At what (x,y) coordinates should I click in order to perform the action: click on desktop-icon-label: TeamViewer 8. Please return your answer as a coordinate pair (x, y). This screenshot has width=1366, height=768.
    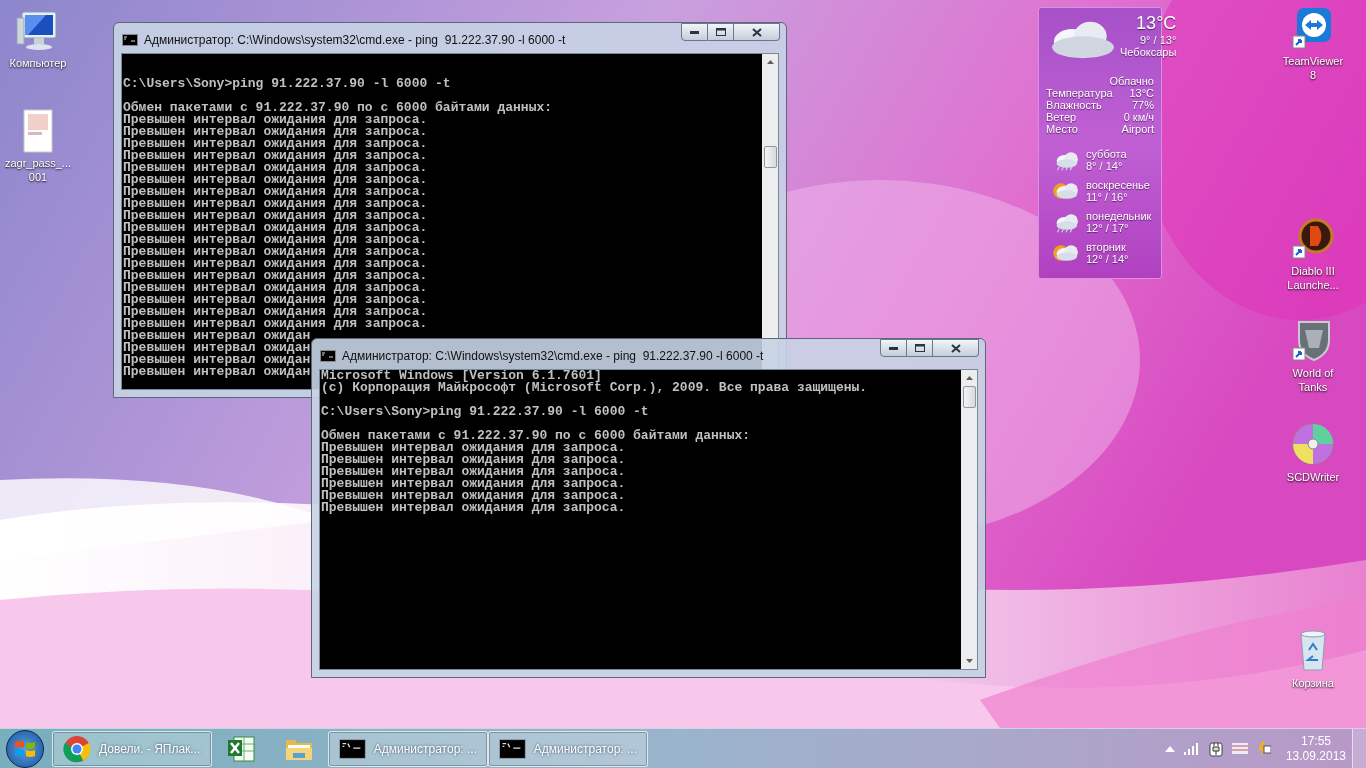
    Looking at the image, I should click on (1313, 68).